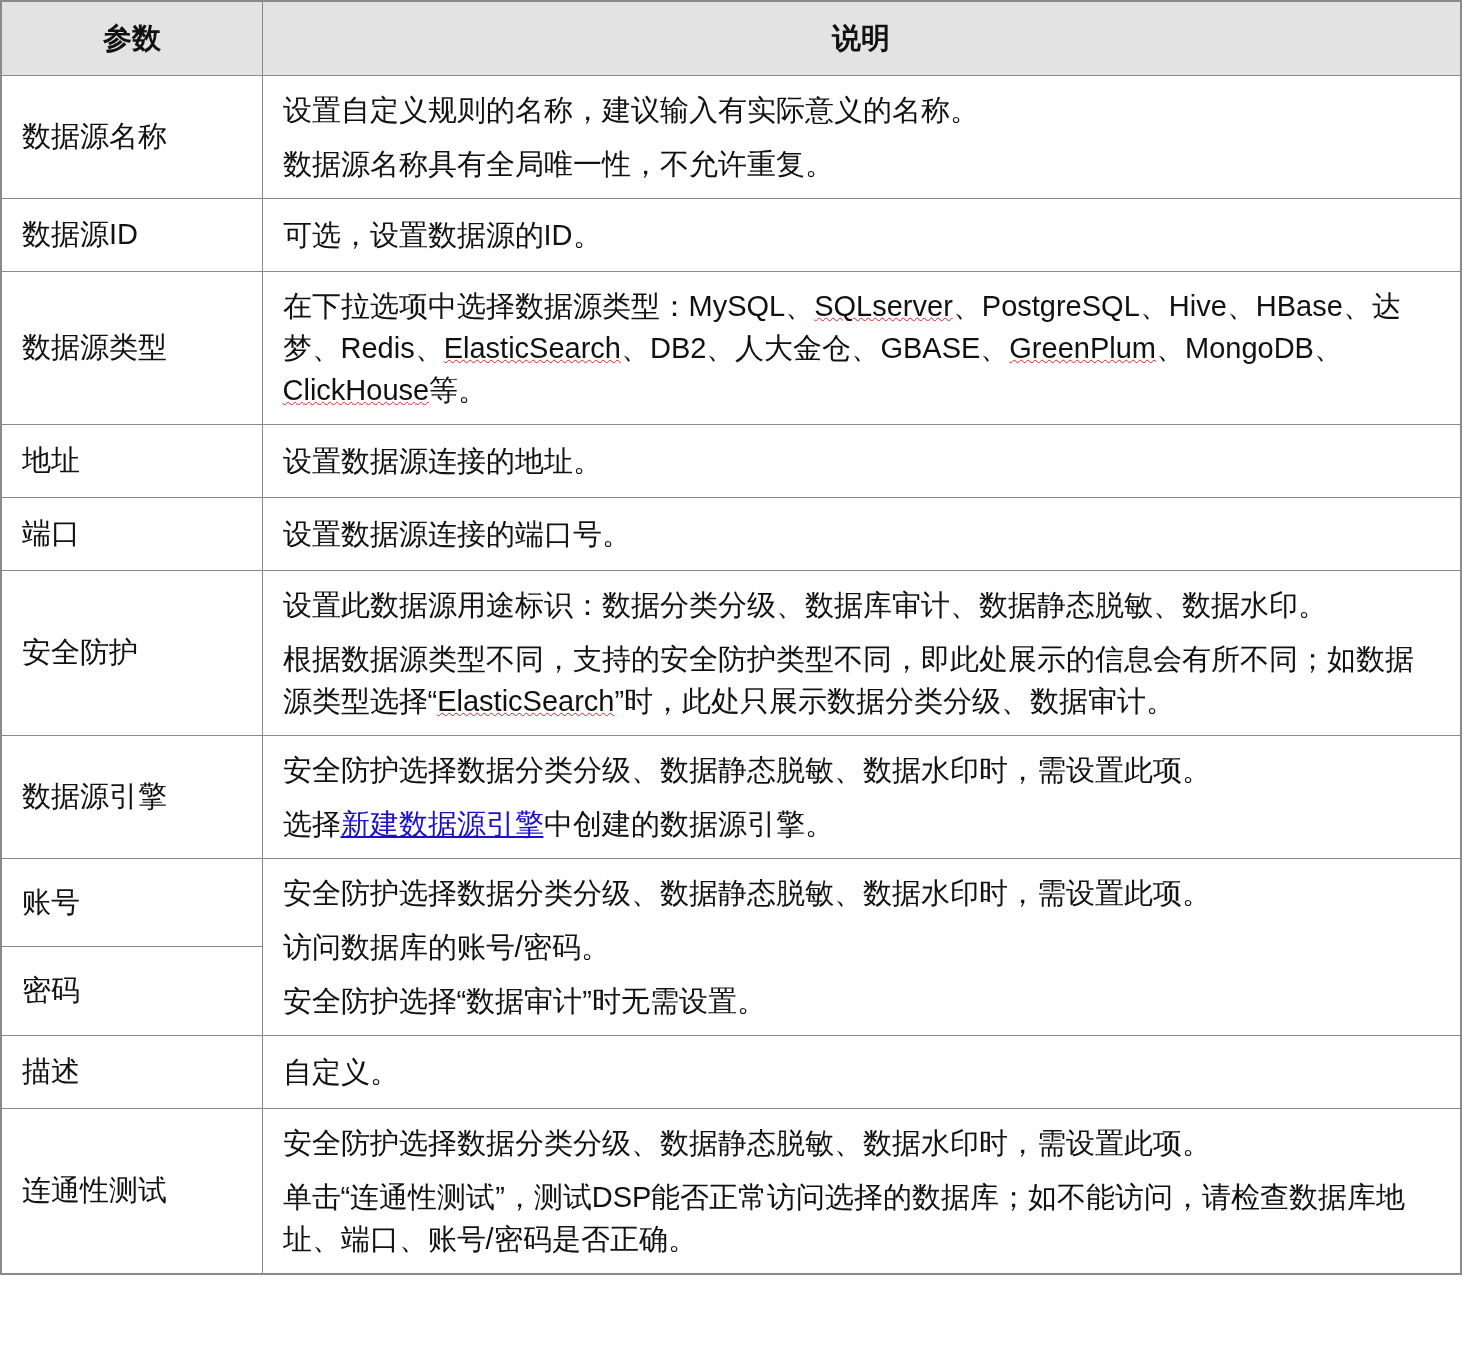  Describe the element at coordinates (131, 796) in the screenshot. I see `table-cell: 数据源引擎` at that location.